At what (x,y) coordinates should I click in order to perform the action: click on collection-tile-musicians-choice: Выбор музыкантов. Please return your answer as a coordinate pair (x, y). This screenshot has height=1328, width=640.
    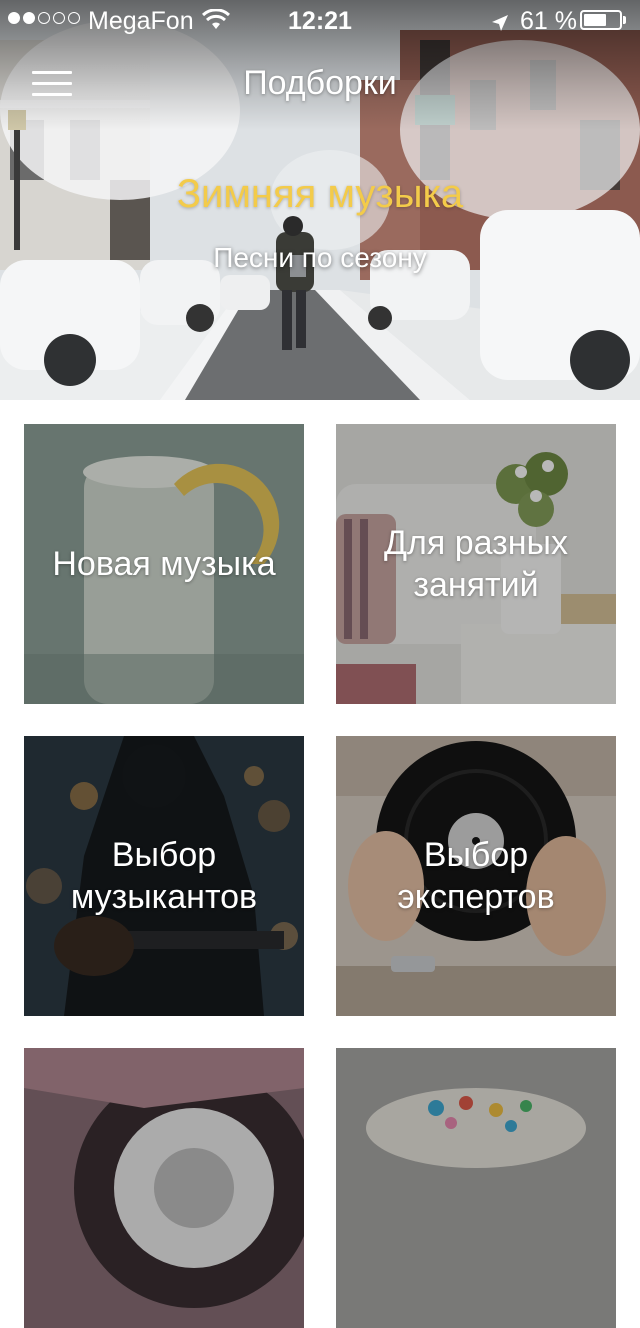
    Looking at the image, I should click on (164, 876).